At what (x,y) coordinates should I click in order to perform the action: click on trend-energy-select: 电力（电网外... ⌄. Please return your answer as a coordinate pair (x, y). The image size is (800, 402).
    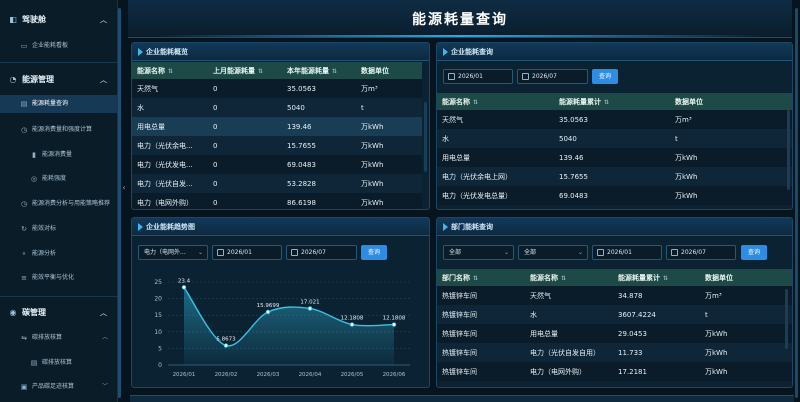
    Looking at the image, I should click on (173, 252).